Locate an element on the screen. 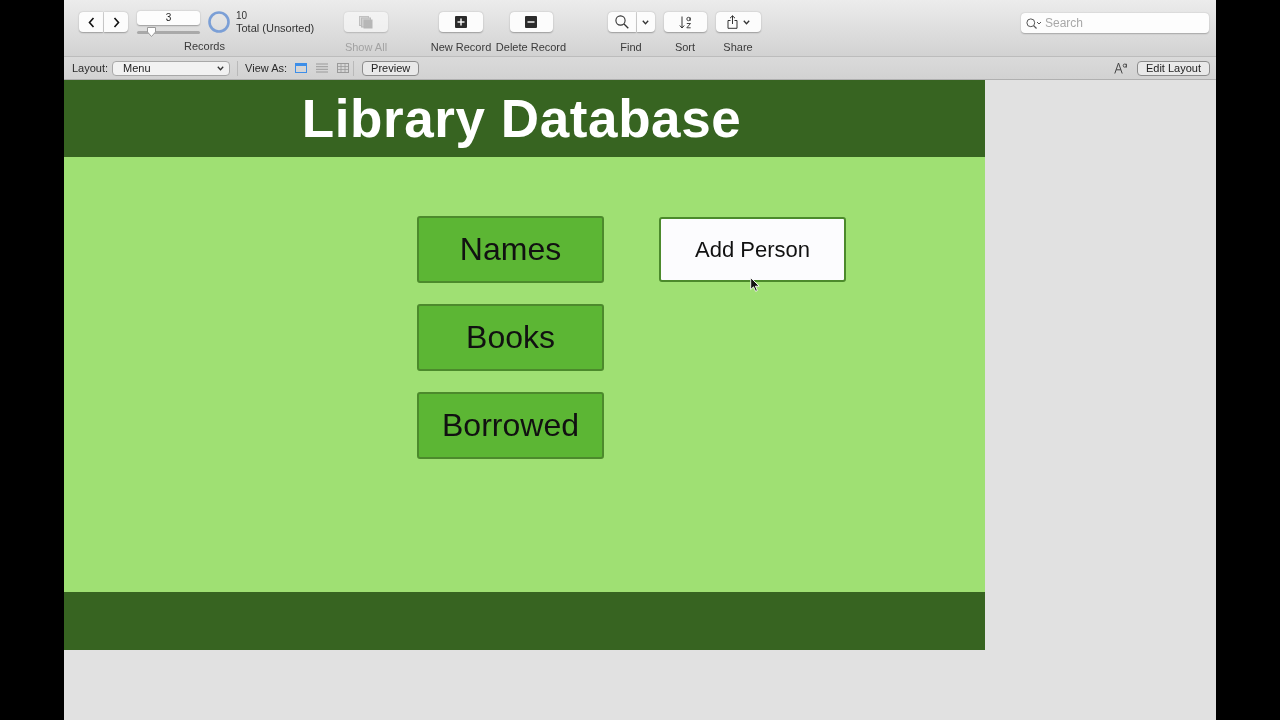  toolbar-label: Delete Record is located at coordinates (531, 47).